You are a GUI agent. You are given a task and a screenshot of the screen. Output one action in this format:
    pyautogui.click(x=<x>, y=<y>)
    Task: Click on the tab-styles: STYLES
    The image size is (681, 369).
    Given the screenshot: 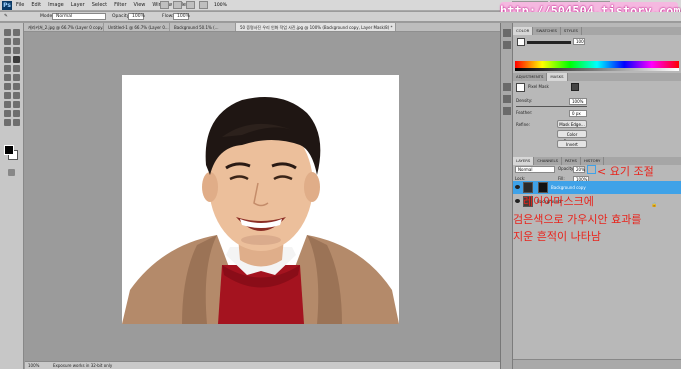 What is the action you would take?
    pyautogui.click(x=571, y=31)
    